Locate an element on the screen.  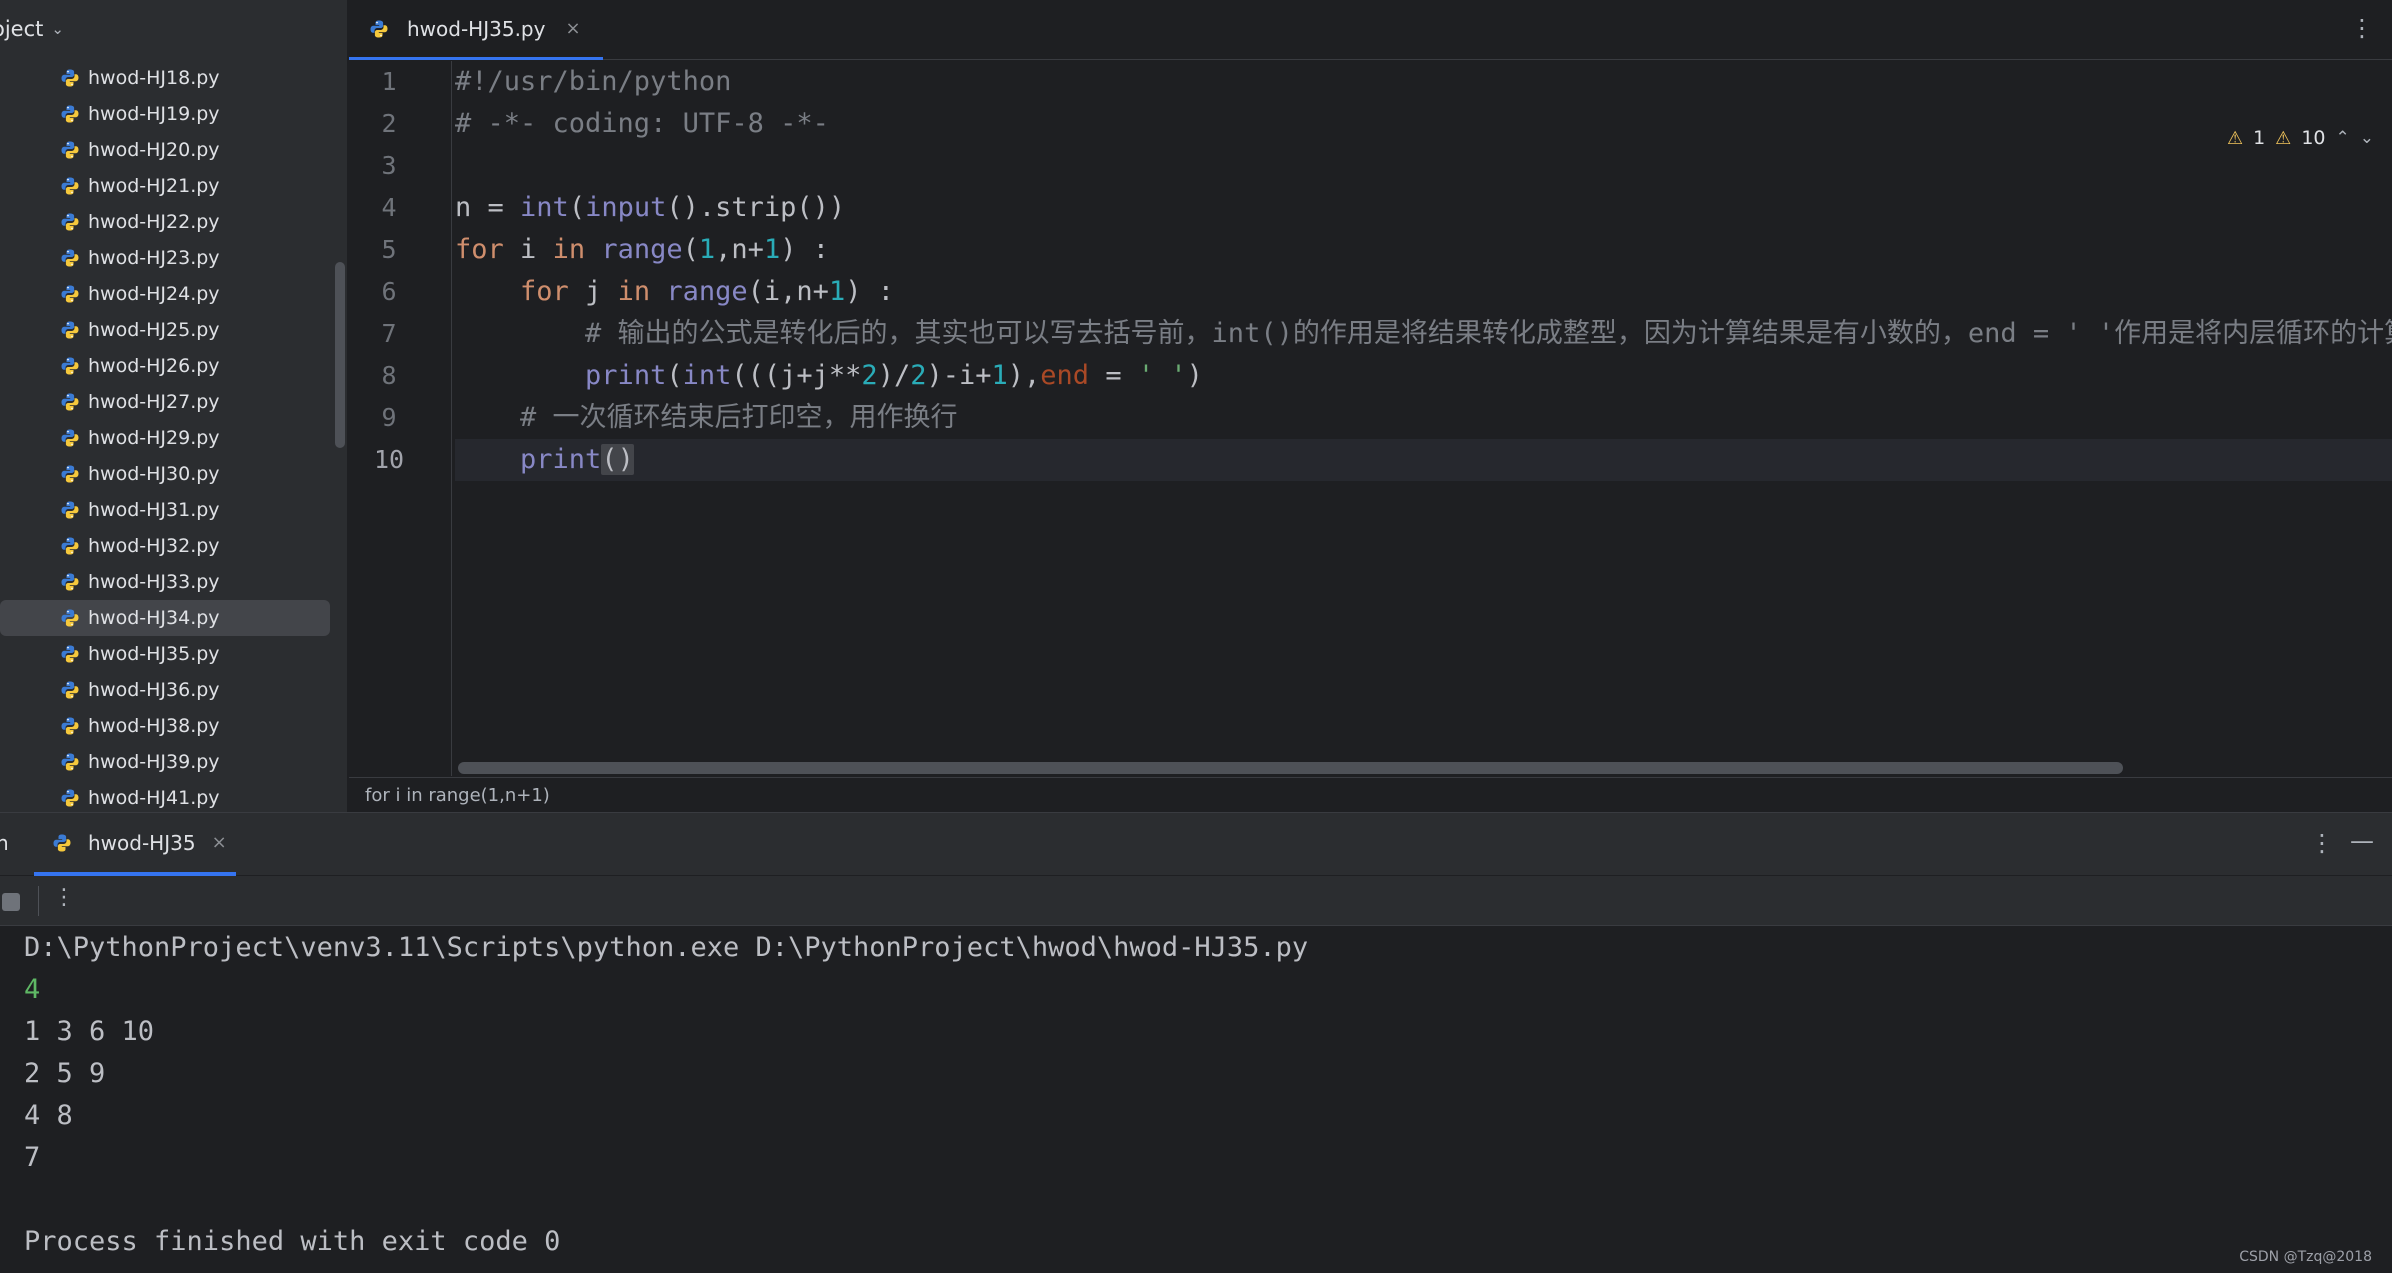
file-name: hwod-HJ25.py is located at coordinates (154, 330).